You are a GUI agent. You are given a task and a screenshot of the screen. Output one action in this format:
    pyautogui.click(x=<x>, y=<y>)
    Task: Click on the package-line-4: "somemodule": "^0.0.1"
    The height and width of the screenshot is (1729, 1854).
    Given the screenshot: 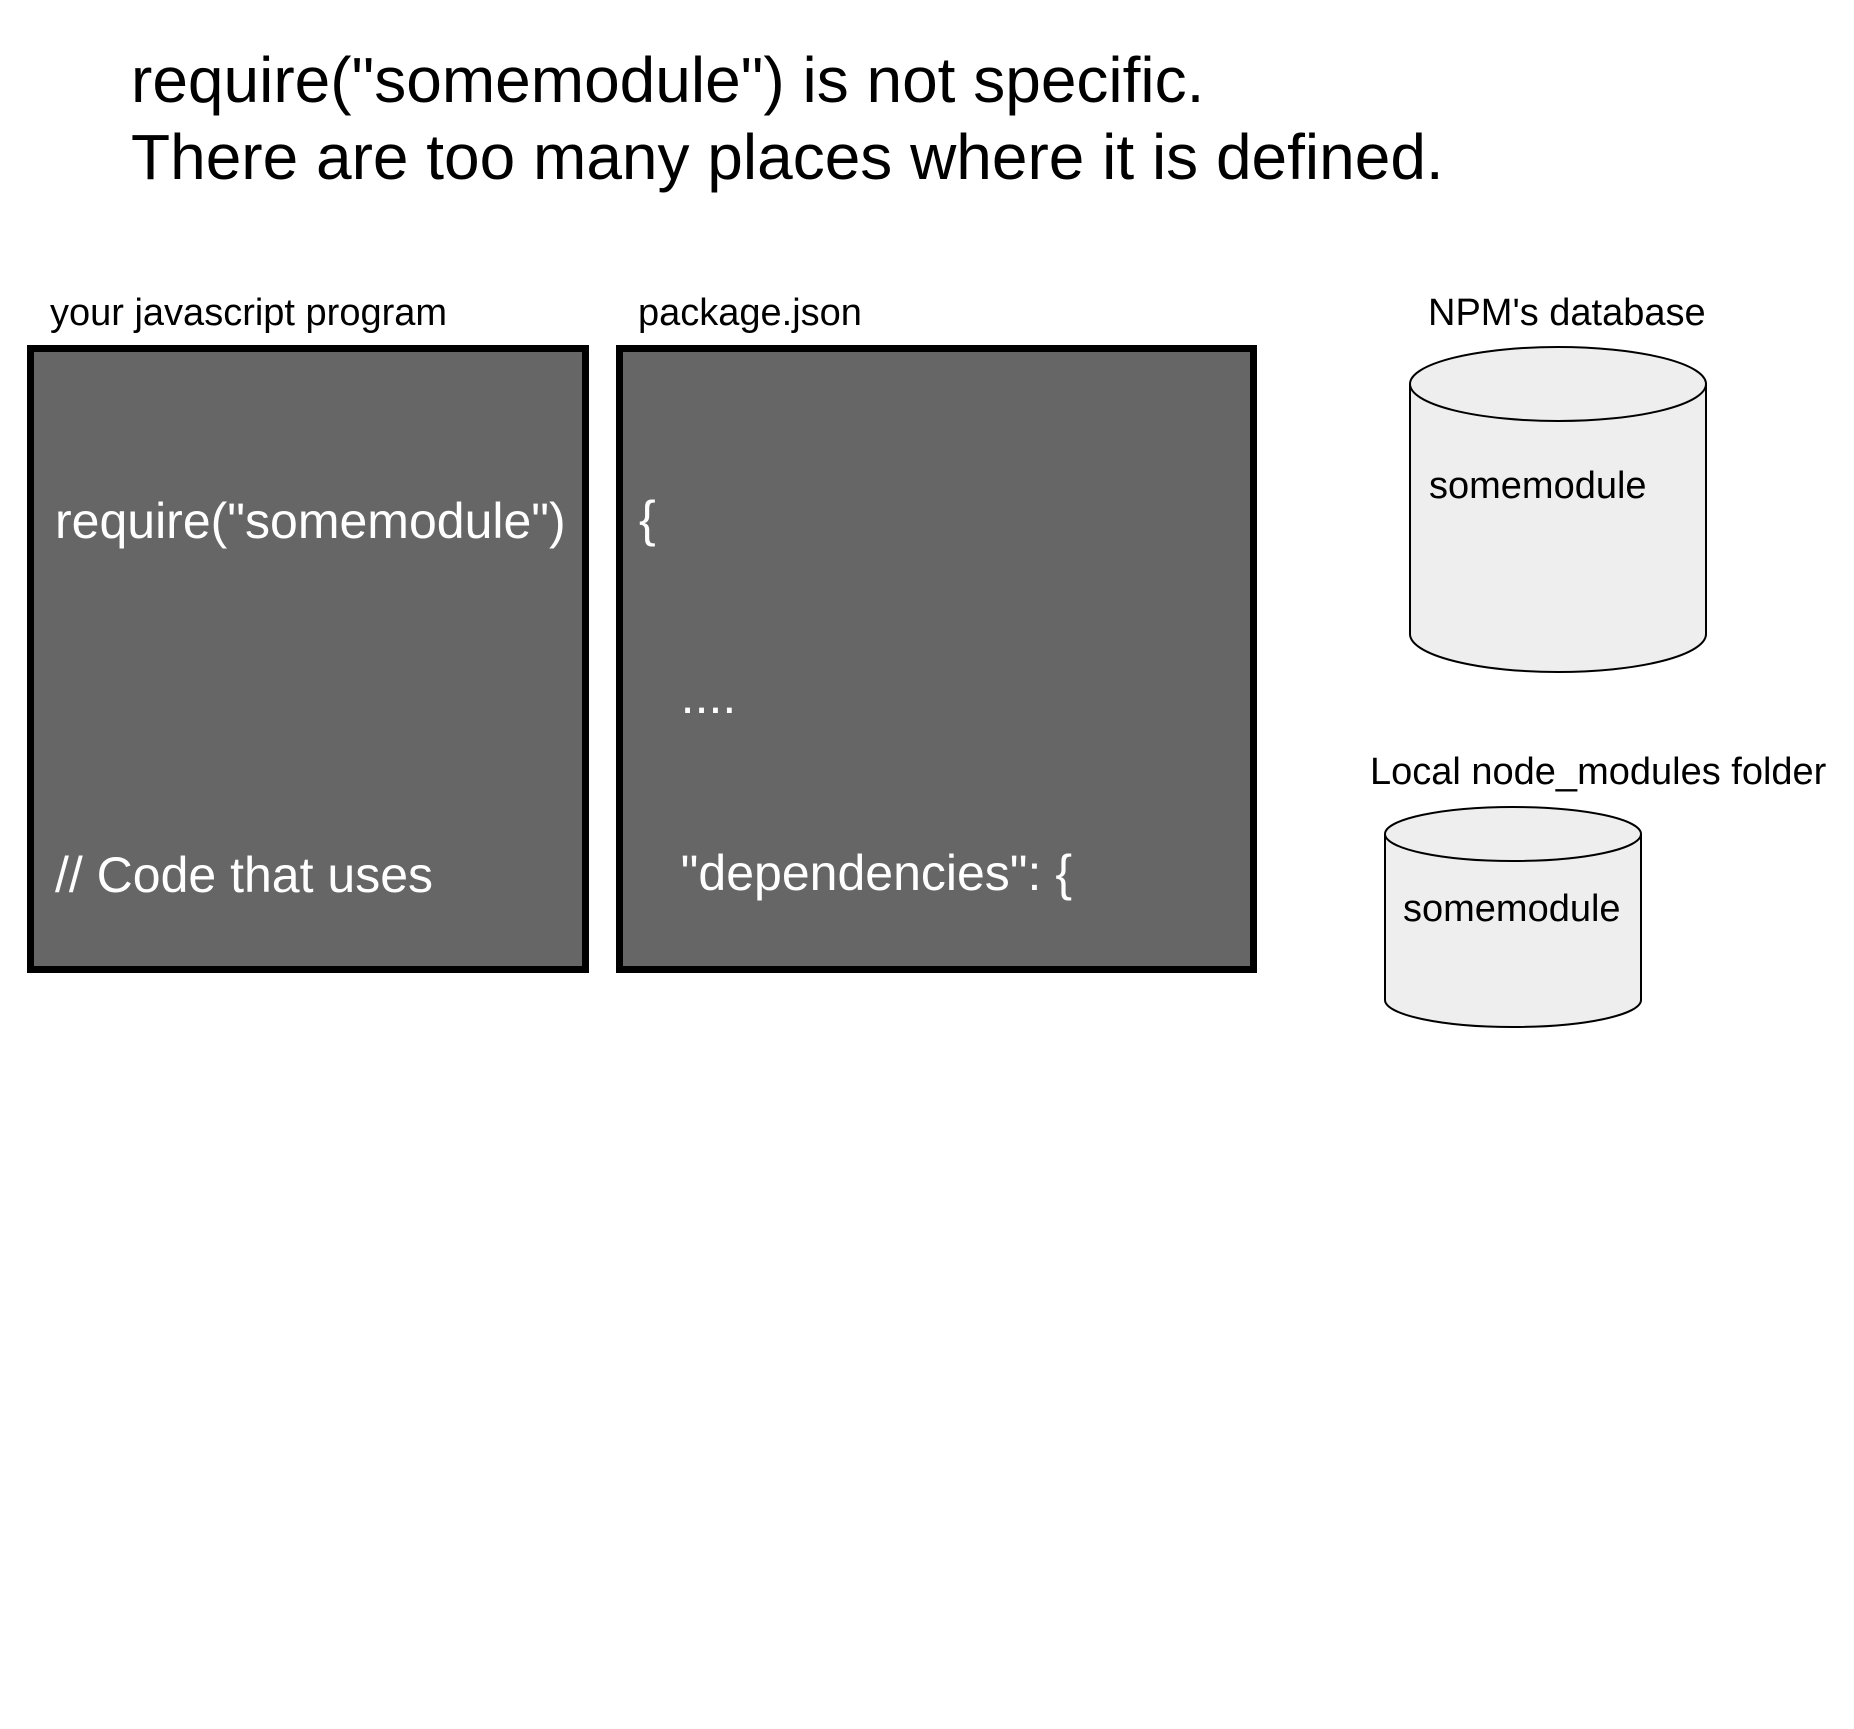 What is the action you would take?
    pyautogui.click(x=941, y=1050)
    